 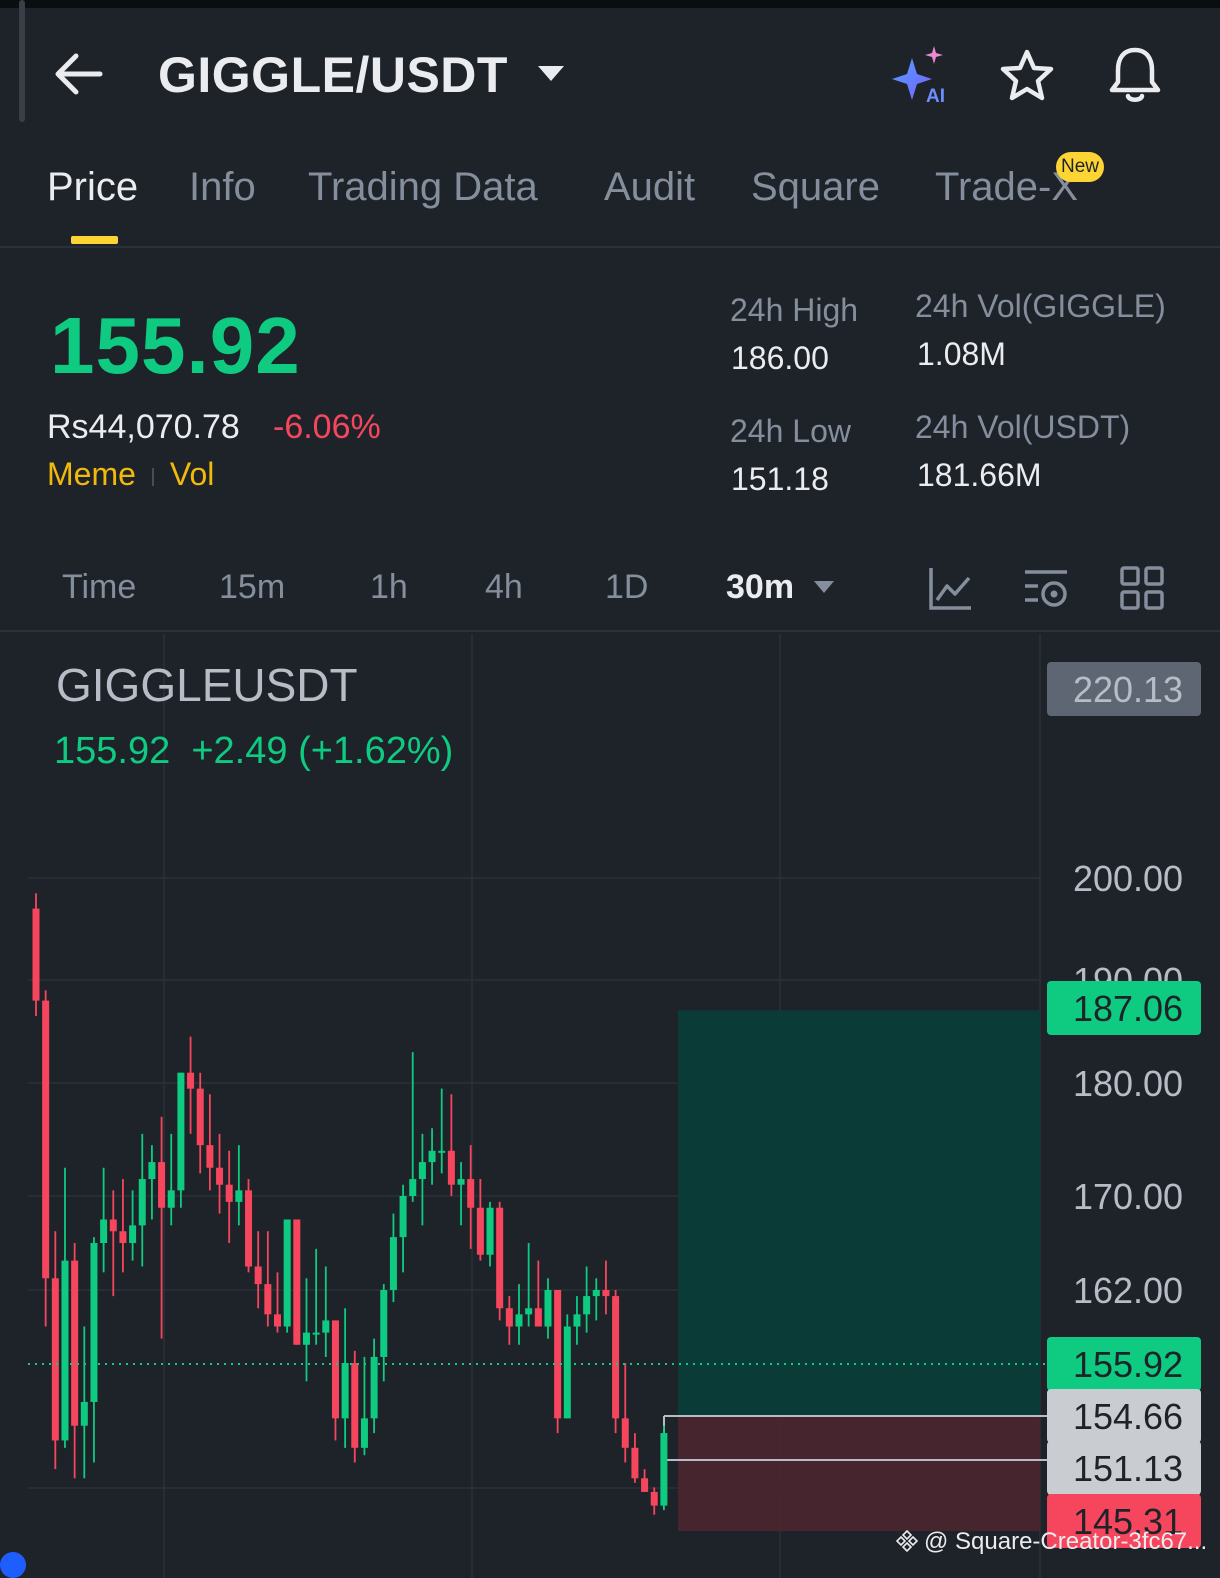 I want to click on price-axis-label: 170.00, so click(x=1128, y=1196).